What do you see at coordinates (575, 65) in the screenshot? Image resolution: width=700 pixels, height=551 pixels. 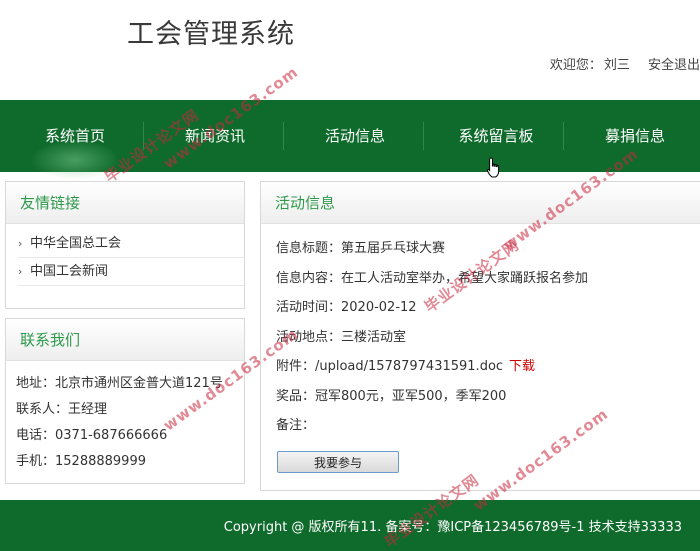 I see `welcome-label: 欢迎您：` at bounding box center [575, 65].